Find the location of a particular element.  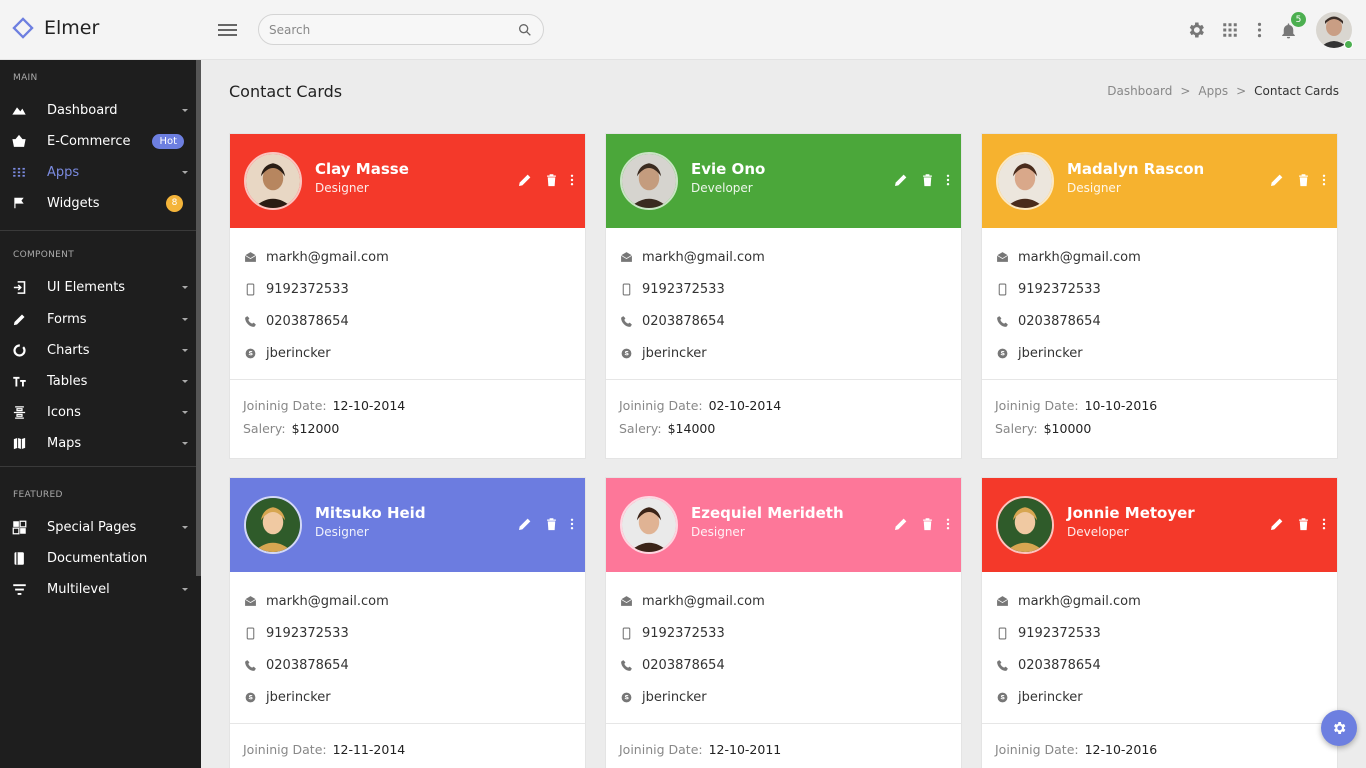

sidebar-item-ecommerce: E-Commerce Hot is located at coordinates (98, 141).